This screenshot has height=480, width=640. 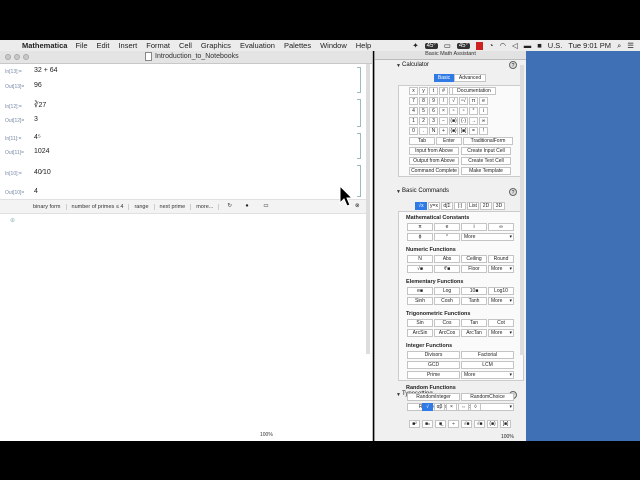 I want to click on input-cell: In[10]:= 40⁄10, so click(x=186, y=173).